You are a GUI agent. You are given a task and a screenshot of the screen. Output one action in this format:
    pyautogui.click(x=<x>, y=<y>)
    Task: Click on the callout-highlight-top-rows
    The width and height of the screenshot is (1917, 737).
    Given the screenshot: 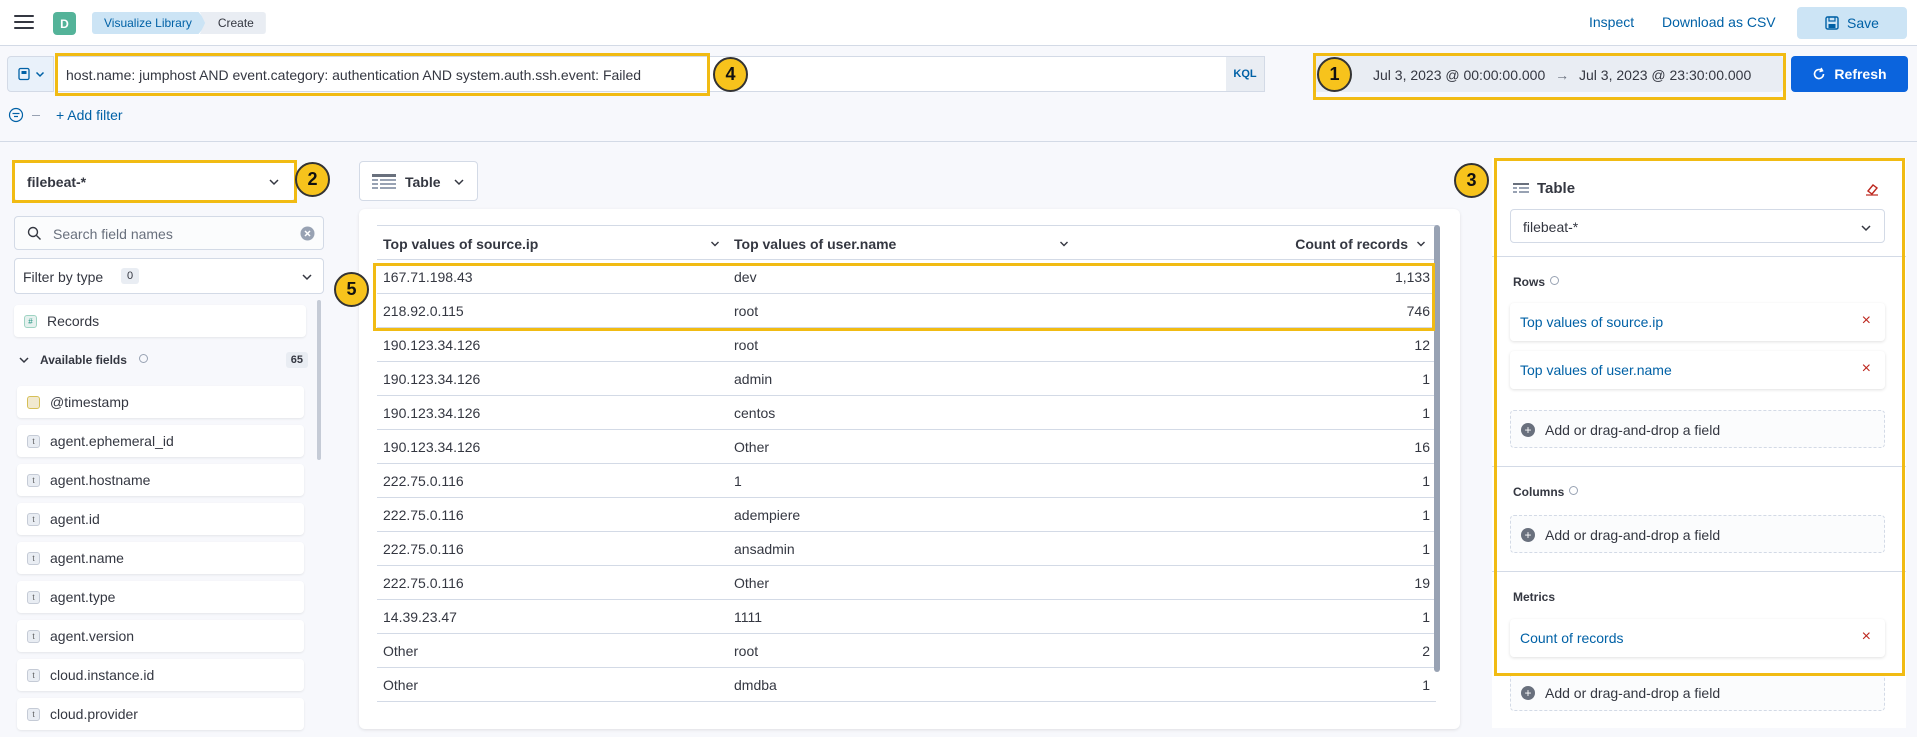 What is the action you would take?
    pyautogui.click(x=904, y=297)
    